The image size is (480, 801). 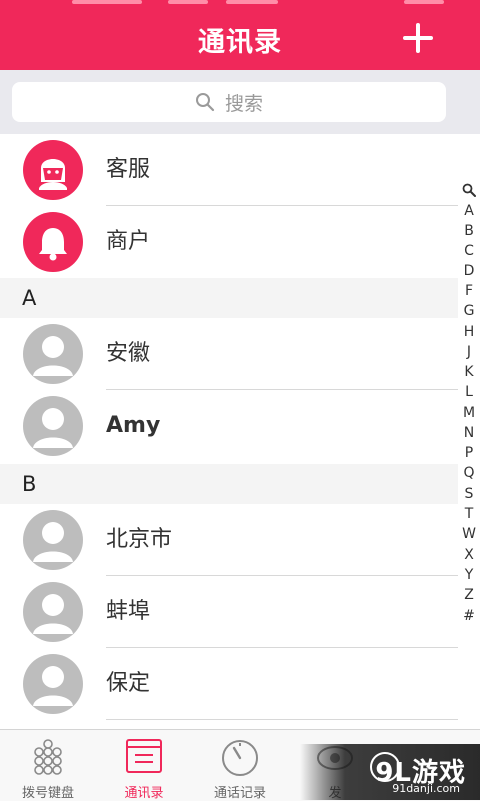 What do you see at coordinates (469, 616) in the screenshot?
I see `index-letter: #` at bounding box center [469, 616].